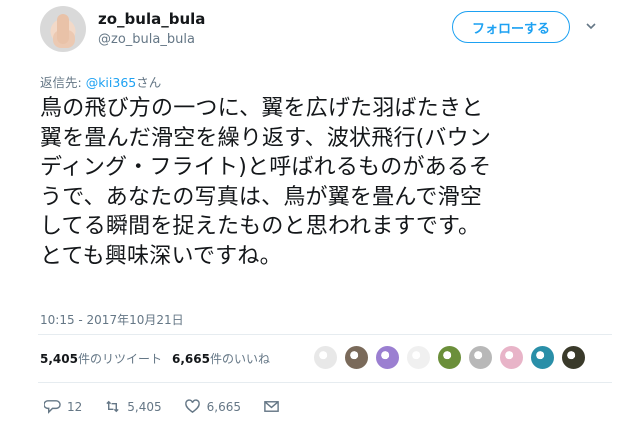 The height and width of the screenshot is (427, 640). Describe the element at coordinates (119, 359) in the screenshot. I see `retweets-label: 件のリツイート` at that location.